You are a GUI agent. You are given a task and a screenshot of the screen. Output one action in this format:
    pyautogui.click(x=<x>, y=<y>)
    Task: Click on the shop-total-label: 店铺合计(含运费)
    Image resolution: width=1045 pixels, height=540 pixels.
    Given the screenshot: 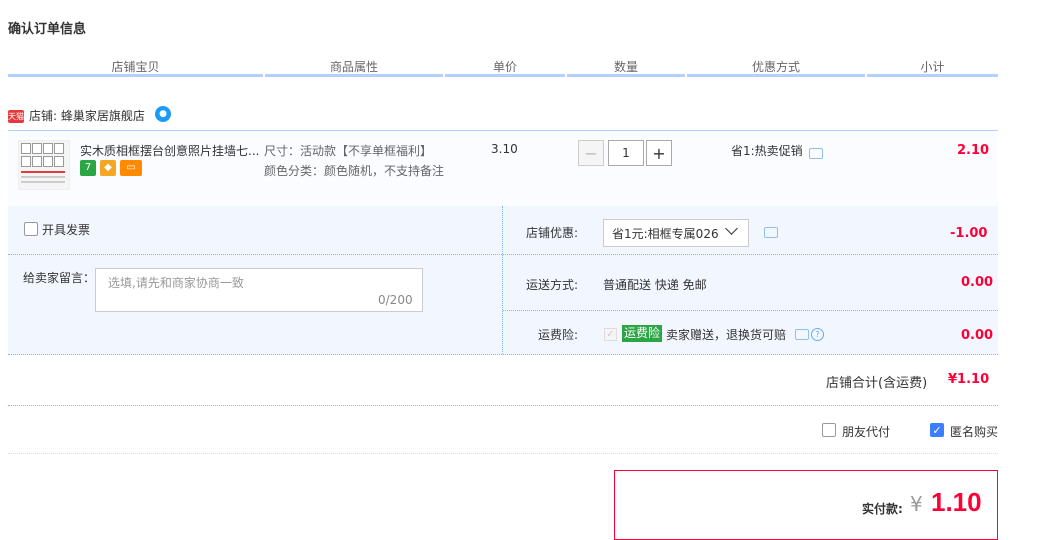 What is the action you would take?
    pyautogui.click(x=877, y=383)
    